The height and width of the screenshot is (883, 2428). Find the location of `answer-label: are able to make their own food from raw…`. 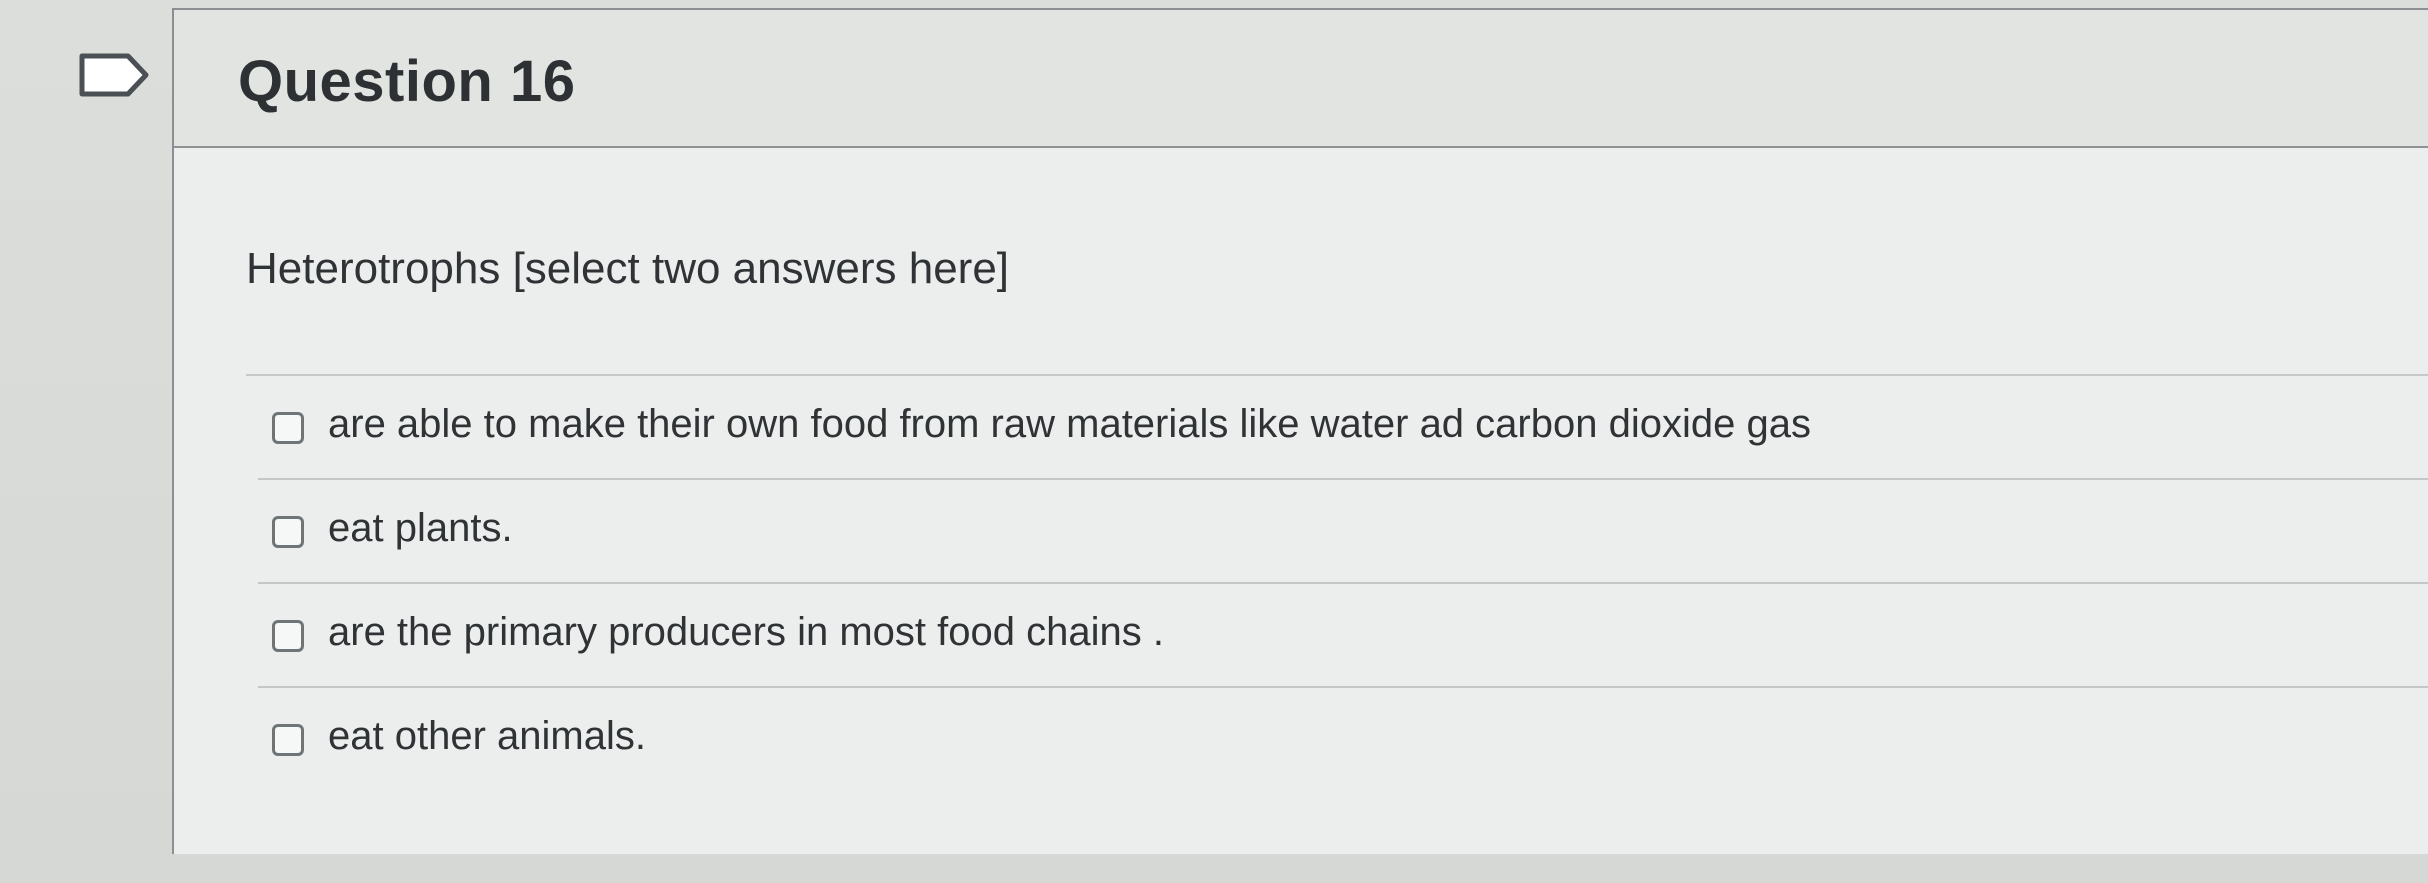

answer-label: are able to make their own food from raw… is located at coordinates (1069, 424).